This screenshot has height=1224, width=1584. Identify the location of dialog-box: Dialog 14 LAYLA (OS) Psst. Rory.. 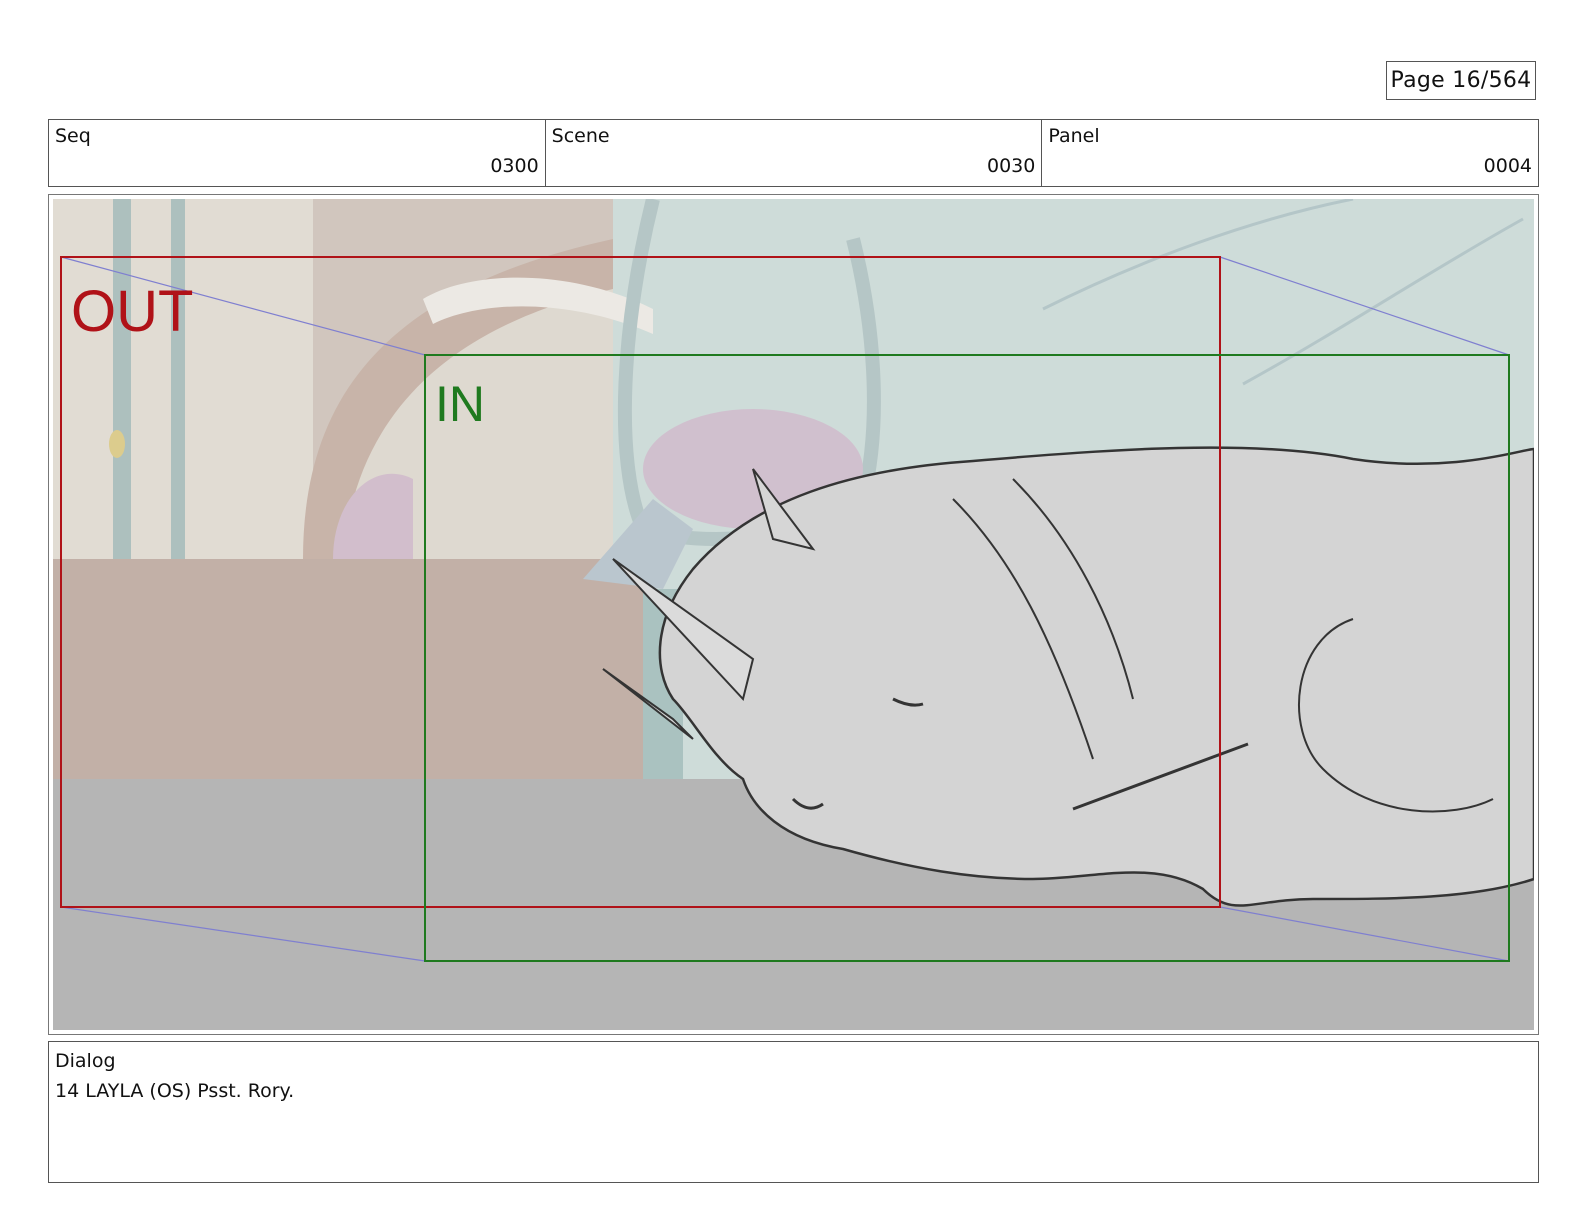
(793, 1112).